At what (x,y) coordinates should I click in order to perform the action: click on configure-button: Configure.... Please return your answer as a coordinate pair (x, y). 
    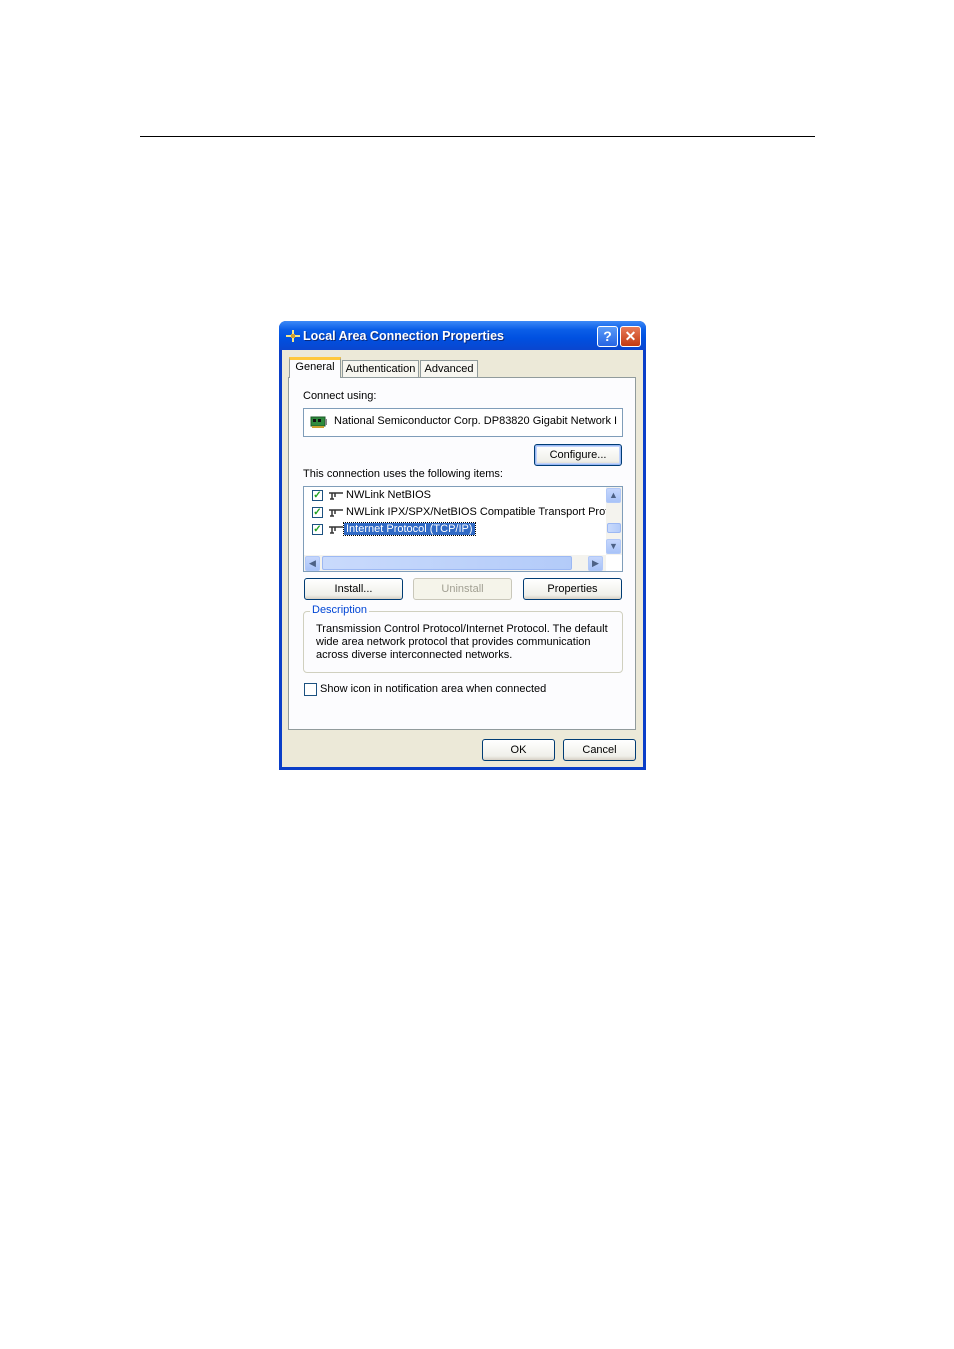
    Looking at the image, I should click on (578, 455).